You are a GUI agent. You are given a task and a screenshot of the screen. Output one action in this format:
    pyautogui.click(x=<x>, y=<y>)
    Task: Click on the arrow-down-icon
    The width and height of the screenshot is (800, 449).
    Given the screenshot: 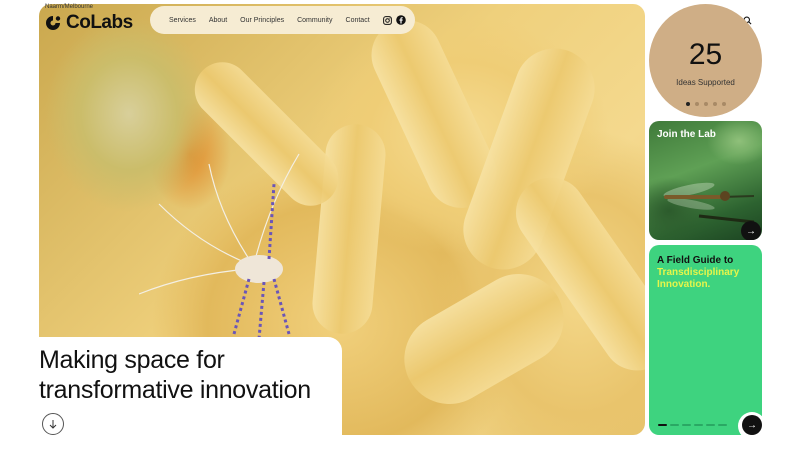 What is the action you would take?
    pyautogui.click(x=53, y=424)
    